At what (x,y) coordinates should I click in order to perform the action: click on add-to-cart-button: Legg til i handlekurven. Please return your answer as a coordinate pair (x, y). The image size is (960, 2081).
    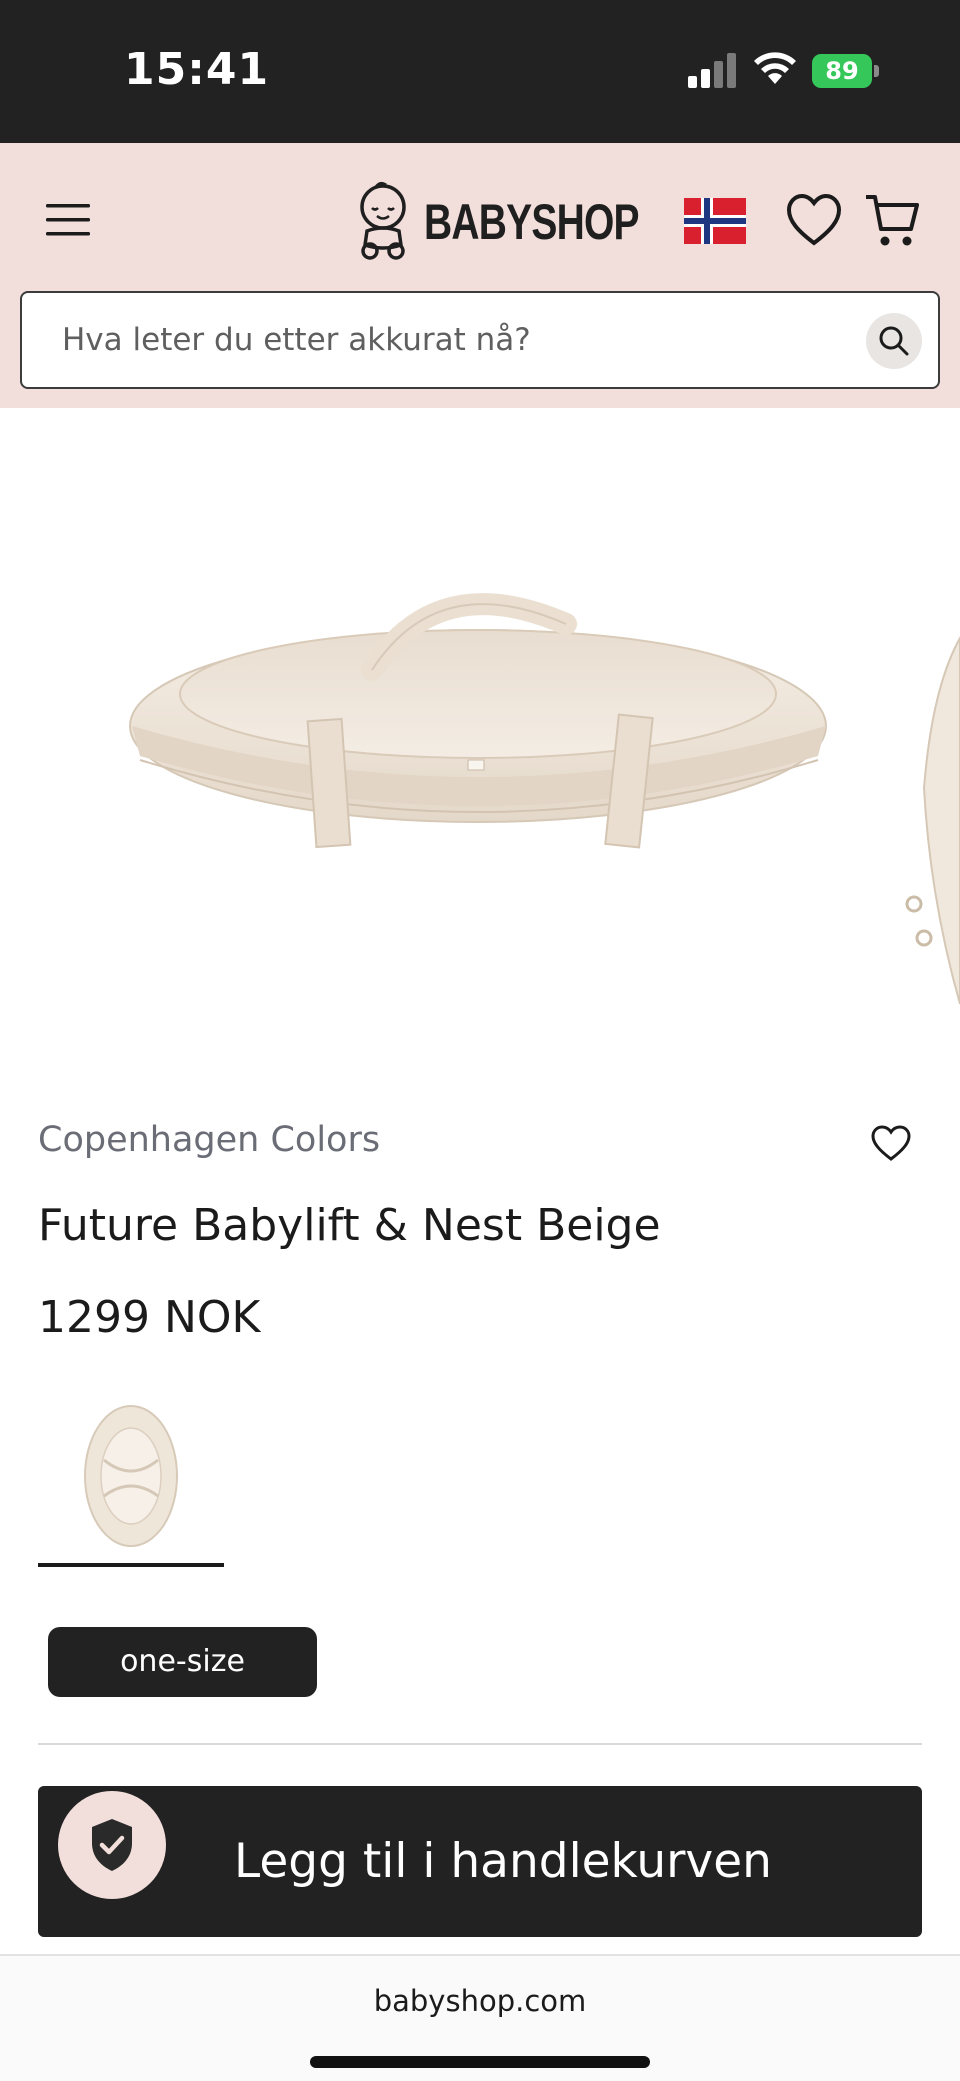
    Looking at the image, I should click on (480, 1861).